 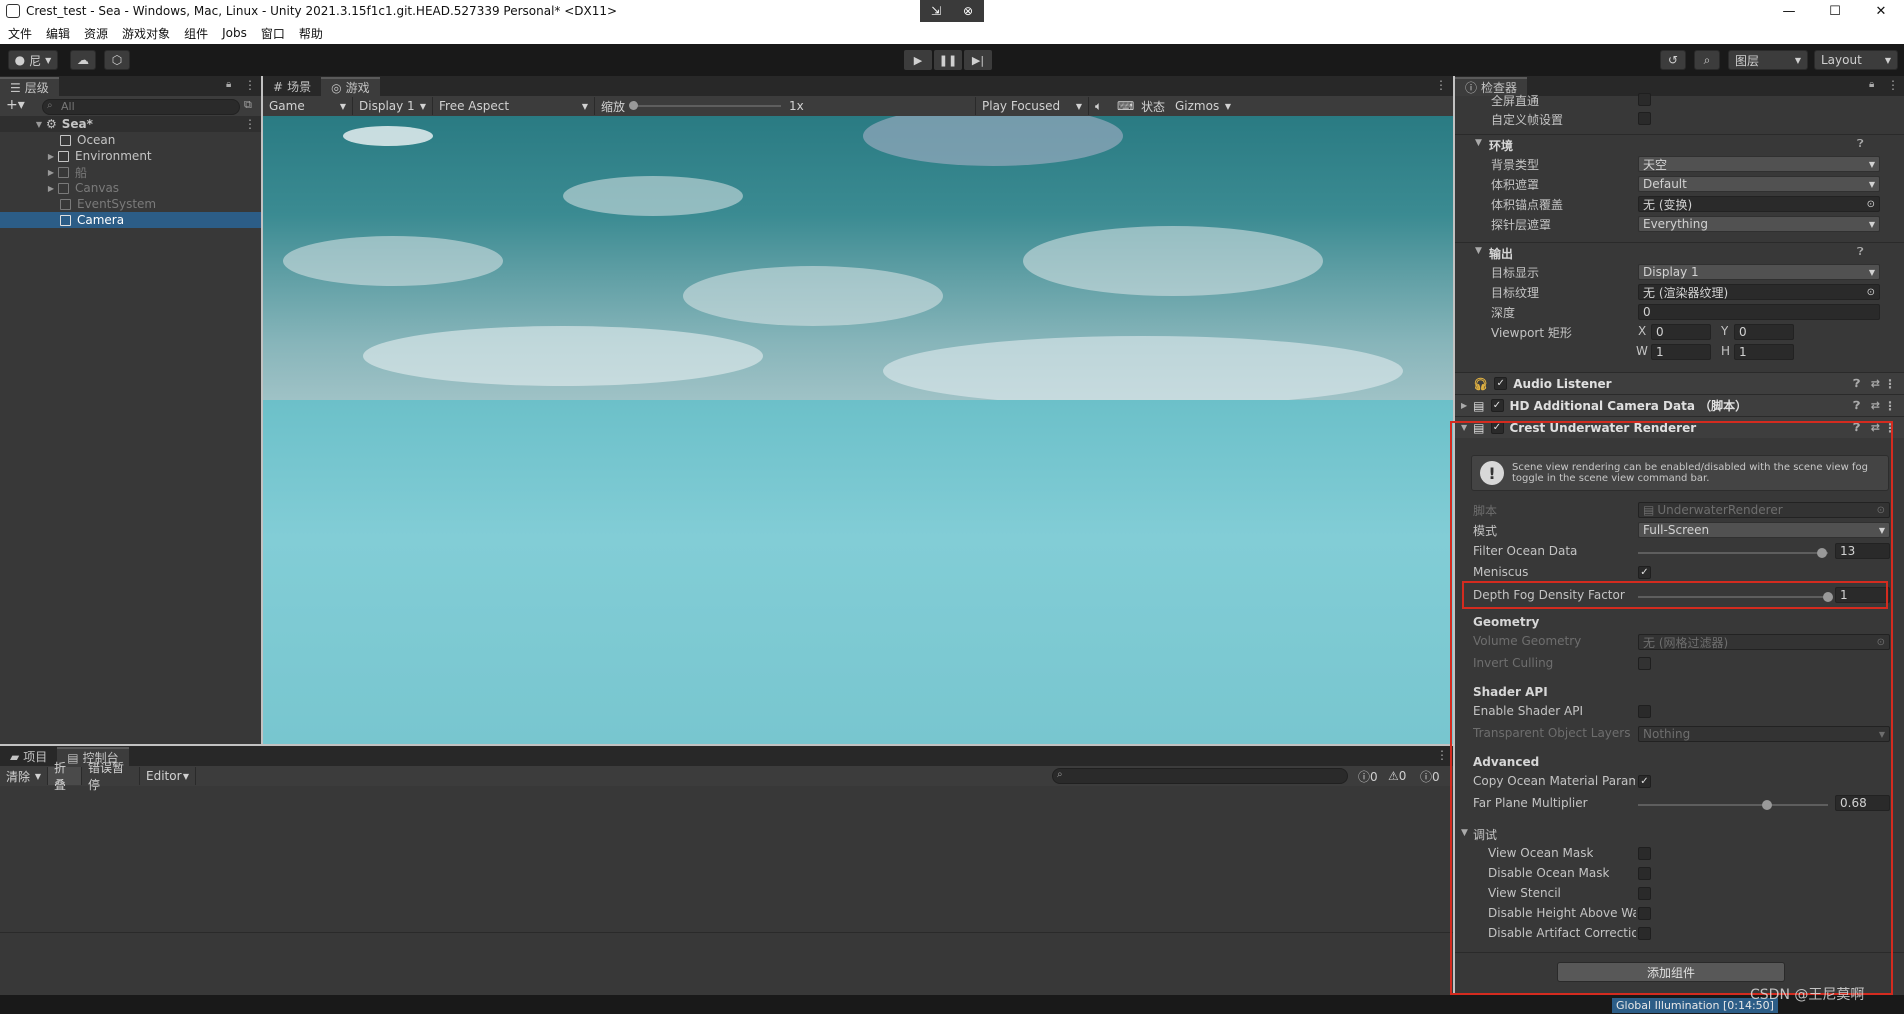 What do you see at coordinates (1644, 853) in the screenshot?
I see `view-ocean-mask-checkbox` at bounding box center [1644, 853].